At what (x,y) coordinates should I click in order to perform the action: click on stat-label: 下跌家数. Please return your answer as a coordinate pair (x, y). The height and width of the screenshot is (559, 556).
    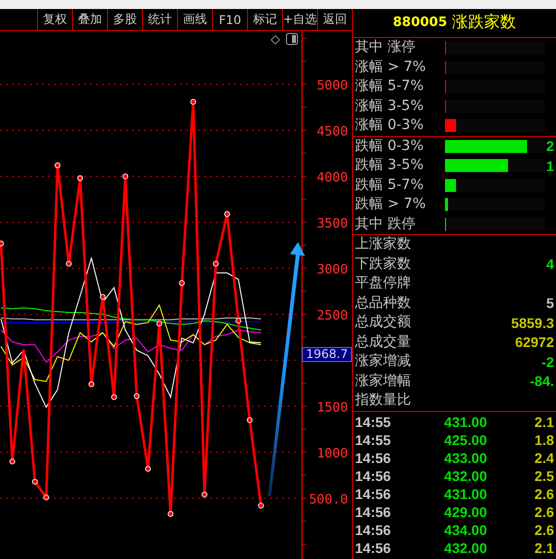
    Looking at the image, I should click on (383, 264).